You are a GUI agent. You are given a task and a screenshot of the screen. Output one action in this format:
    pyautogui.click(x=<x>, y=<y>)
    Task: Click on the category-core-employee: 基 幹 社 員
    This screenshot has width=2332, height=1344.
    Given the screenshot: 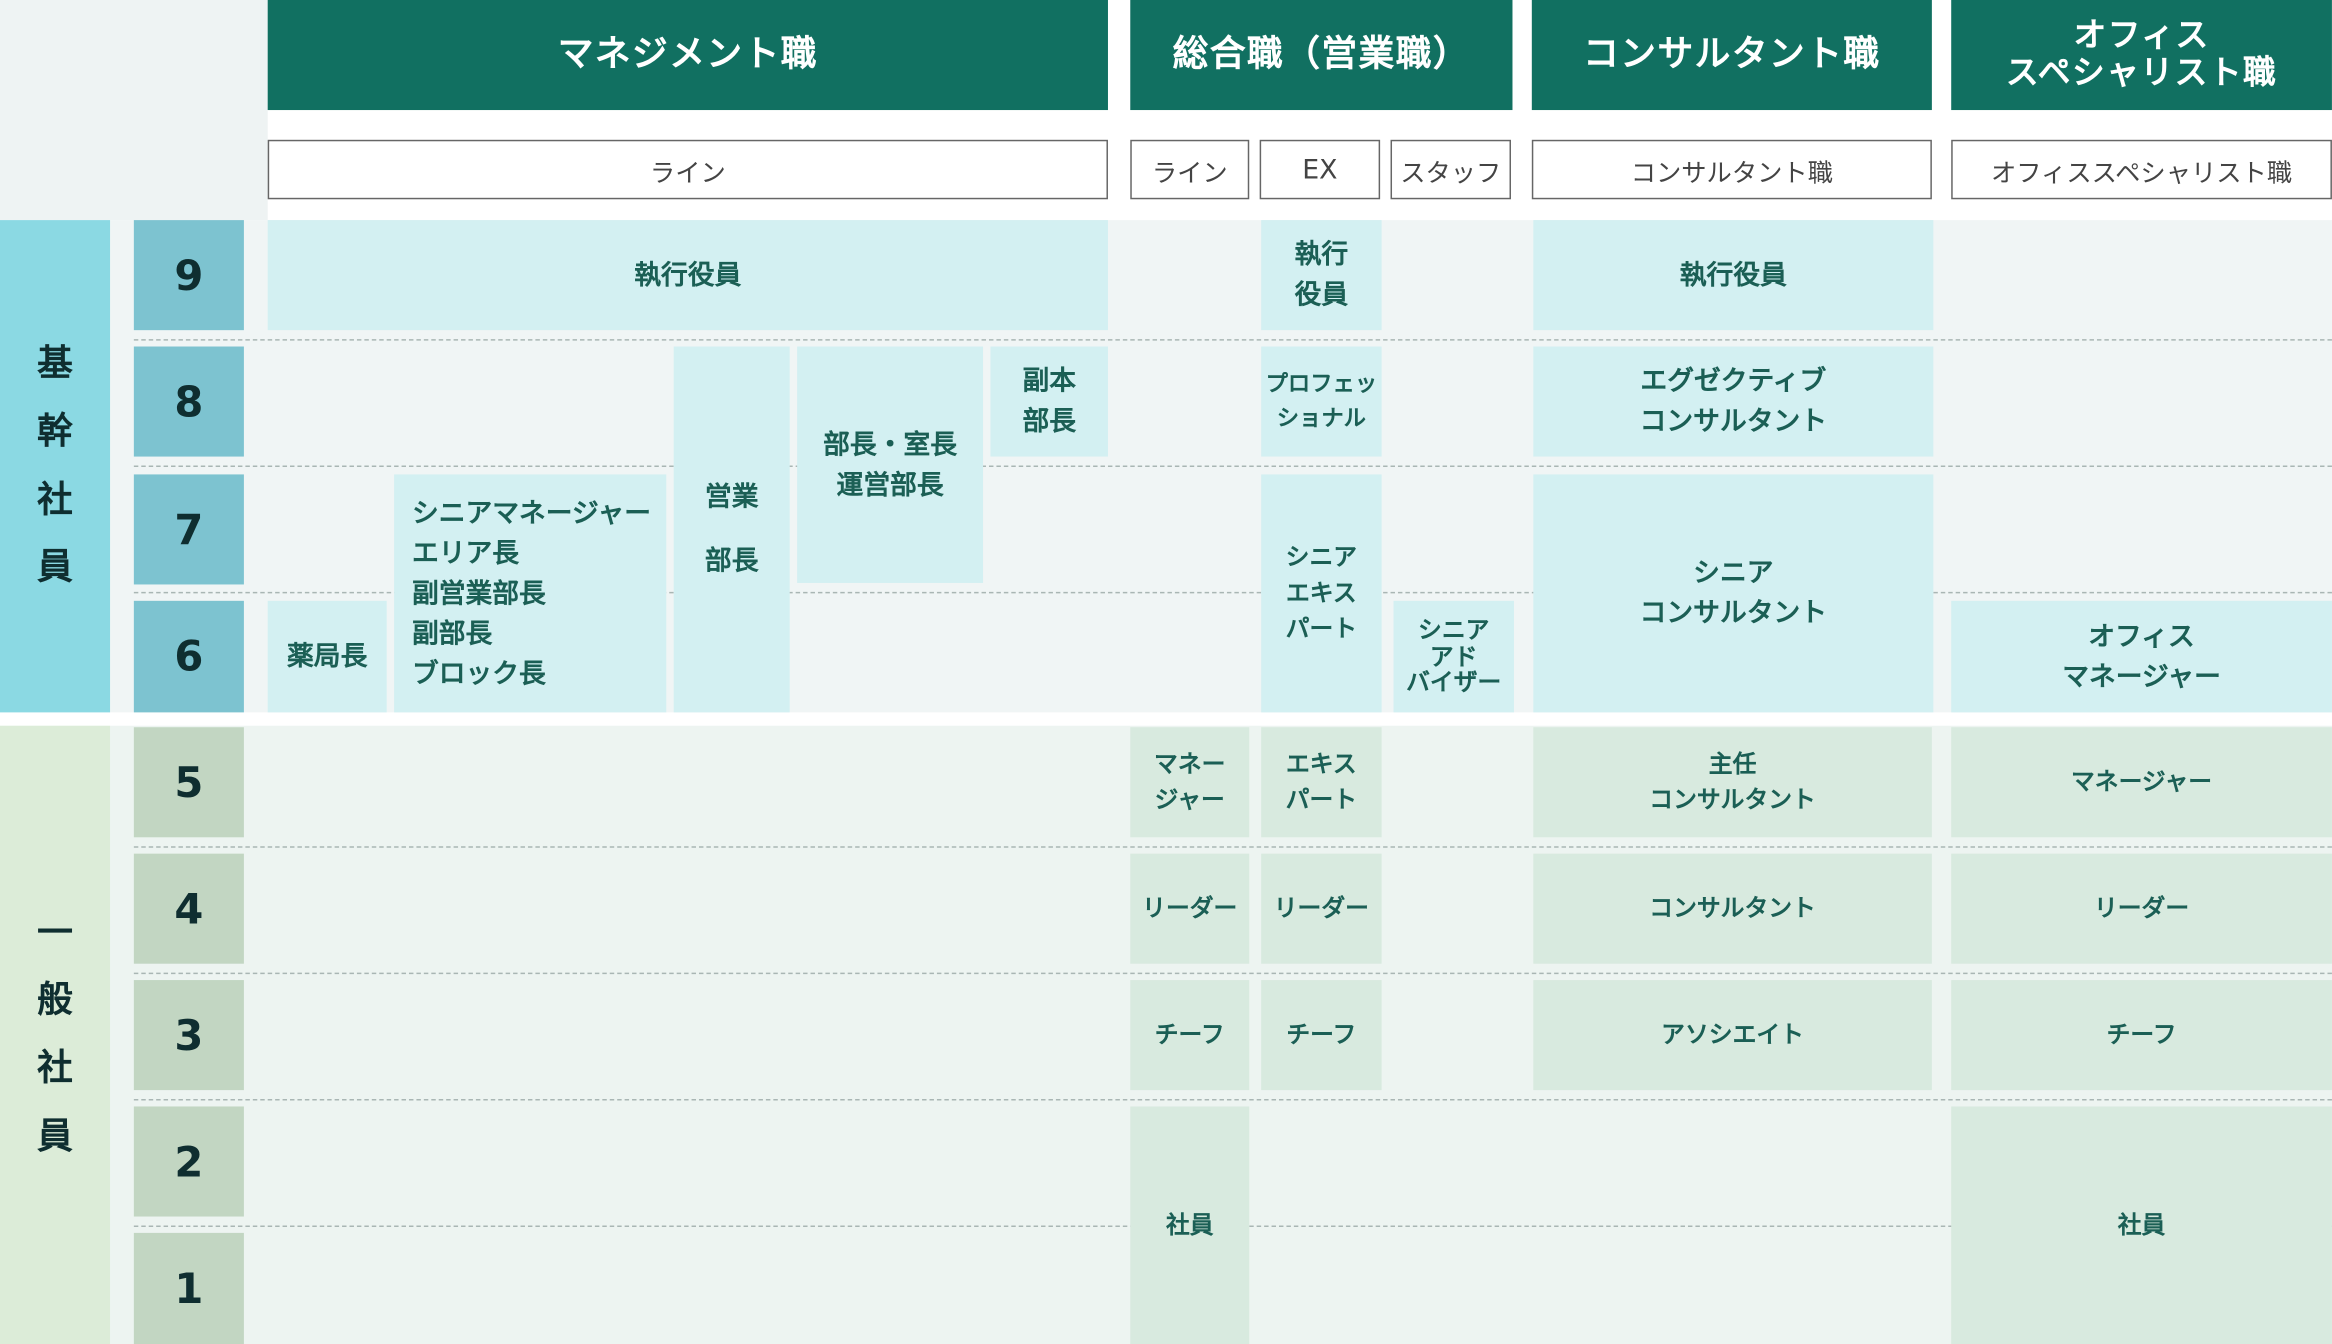 What is the action you would take?
    pyautogui.click(x=55, y=466)
    